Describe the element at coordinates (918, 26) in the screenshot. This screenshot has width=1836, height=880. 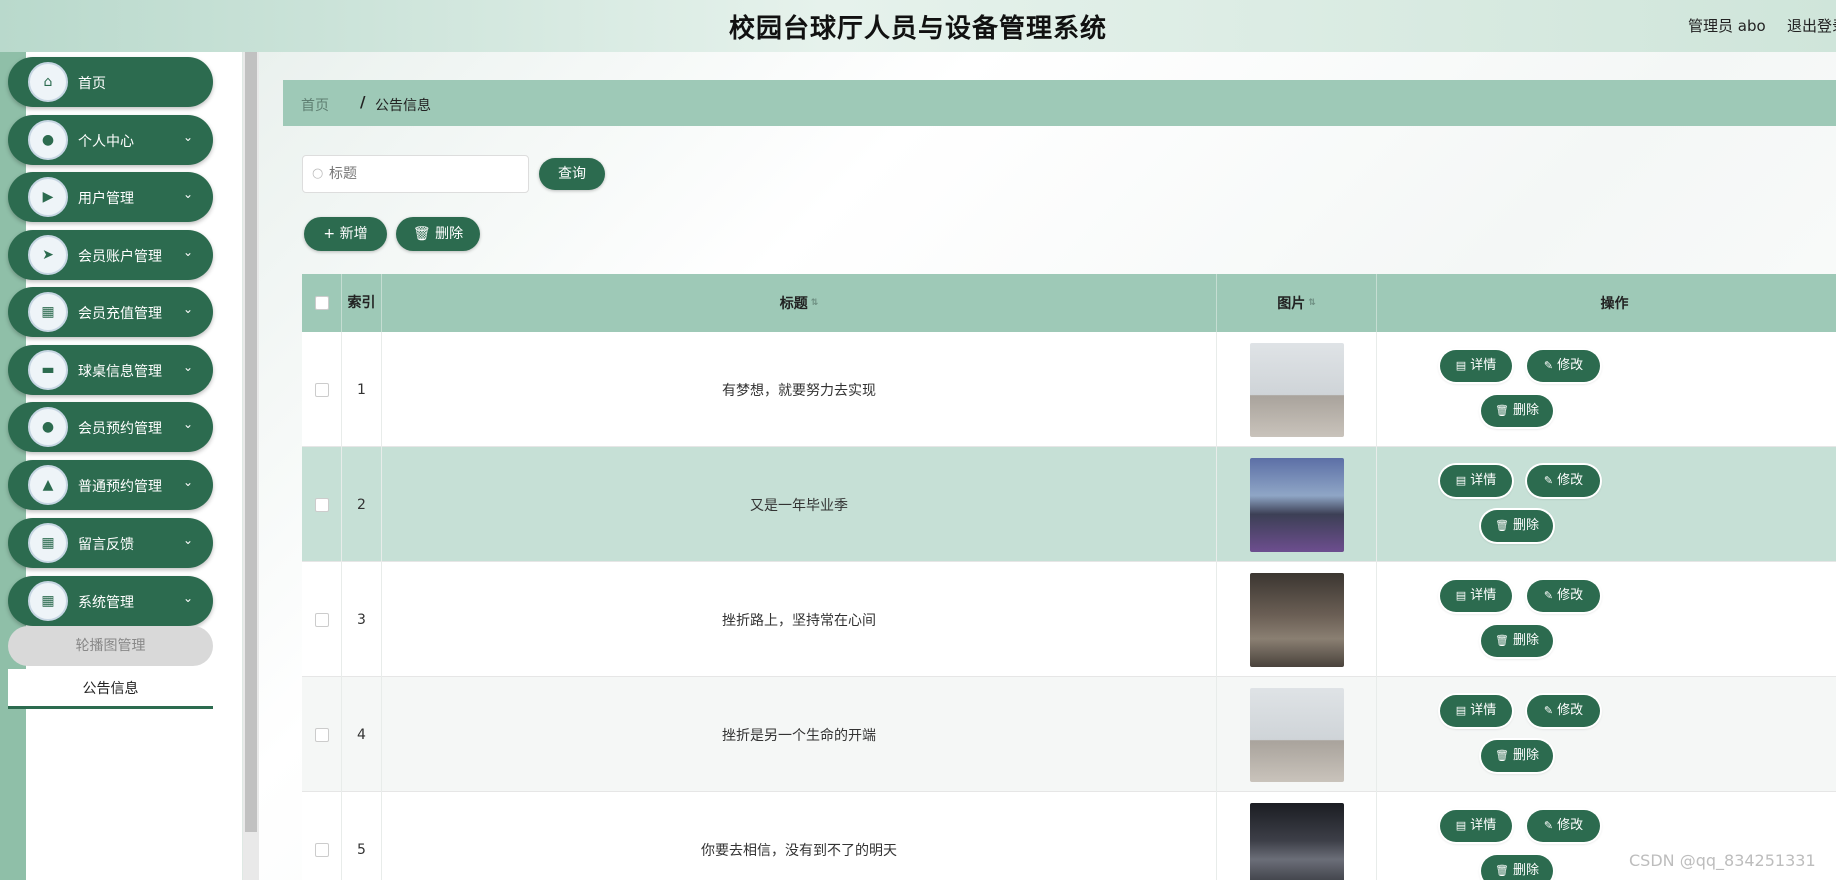
I see `top-header: 校园台球厅人员与设备管理系统 管理员 abo 退出登录` at that location.